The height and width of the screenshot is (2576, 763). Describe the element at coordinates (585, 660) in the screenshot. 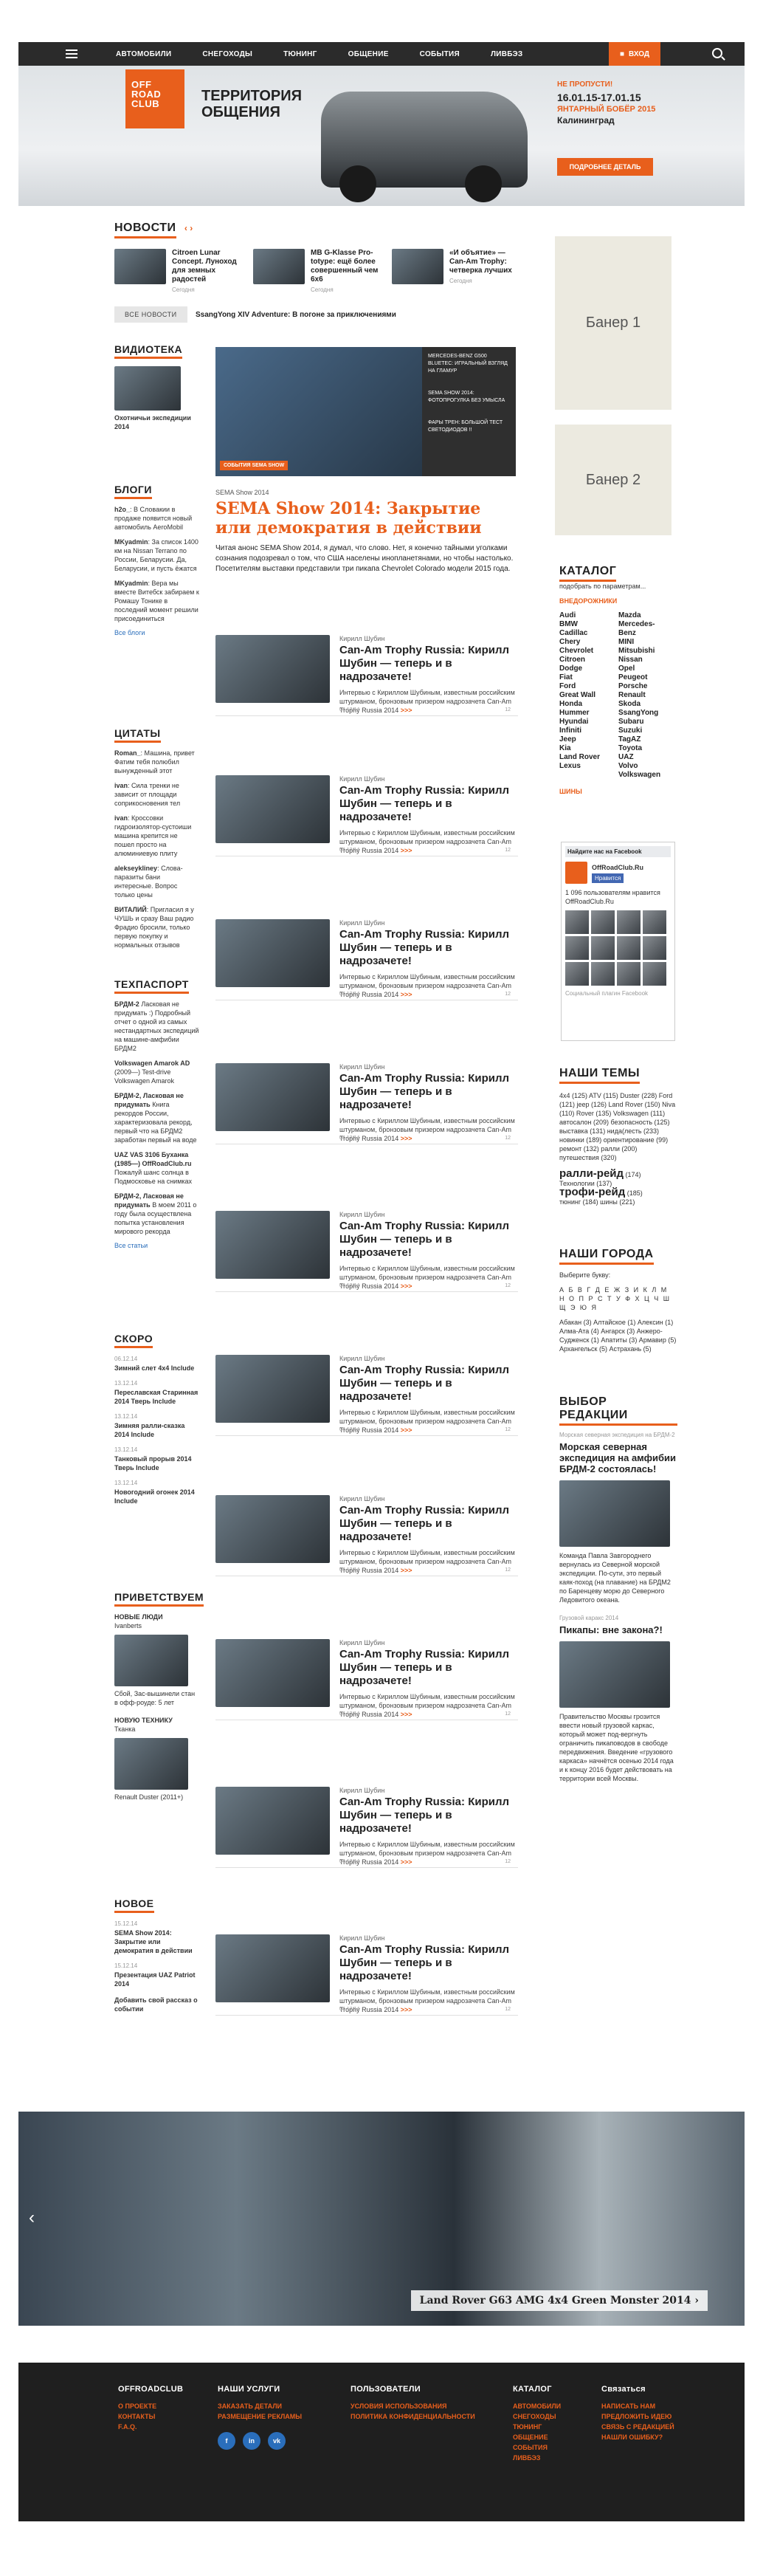

I see `brand-link: Citroen` at that location.